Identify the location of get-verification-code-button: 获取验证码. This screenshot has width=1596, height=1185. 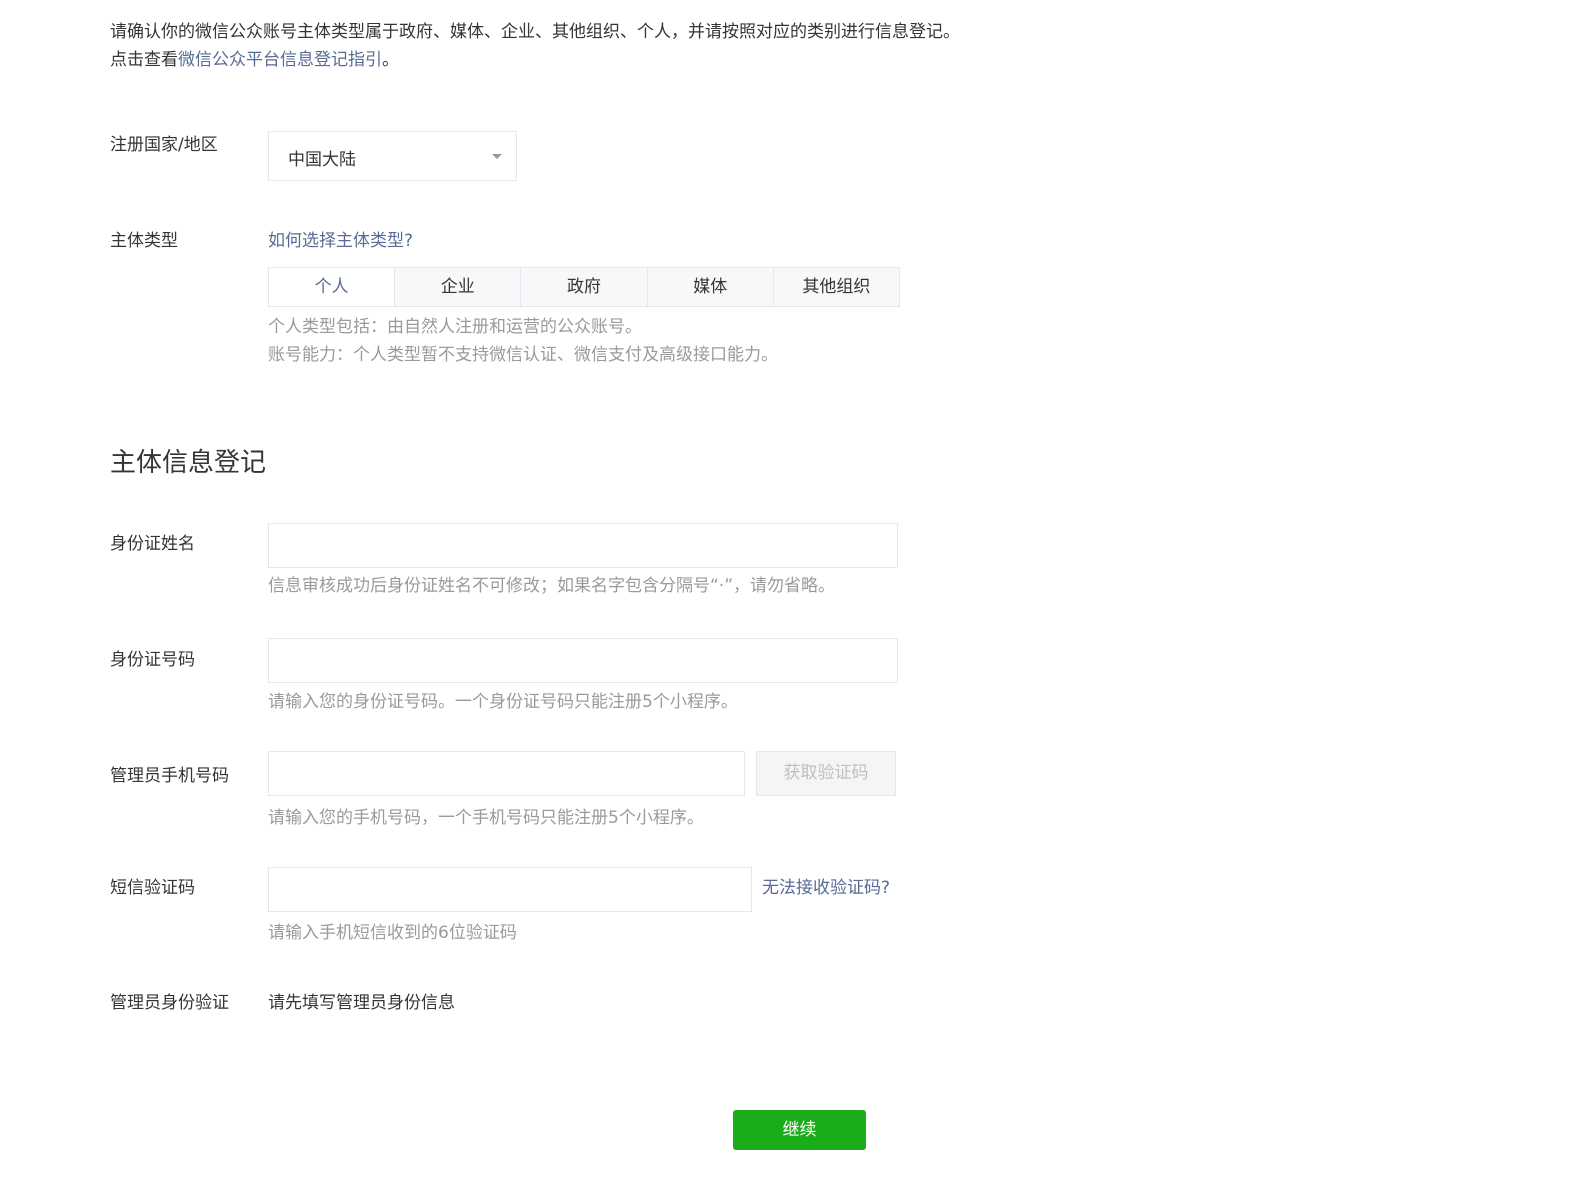
(826, 773).